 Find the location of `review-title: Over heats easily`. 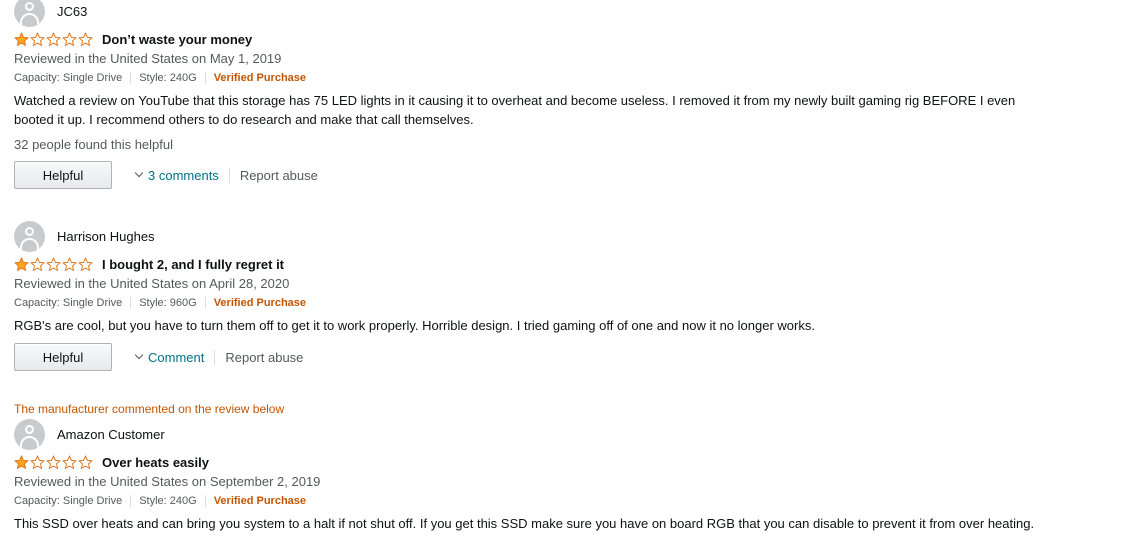

review-title: Over heats easily is located at coordinates (155, 462).